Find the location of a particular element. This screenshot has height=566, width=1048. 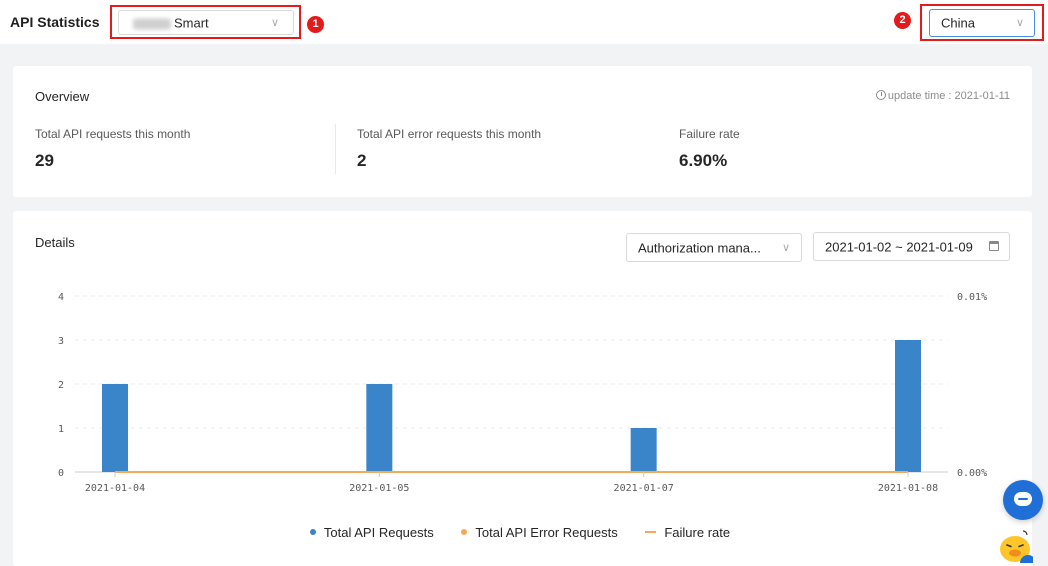

legend-item-failure-rate: Failure rate is located at coordinates (687, 532).